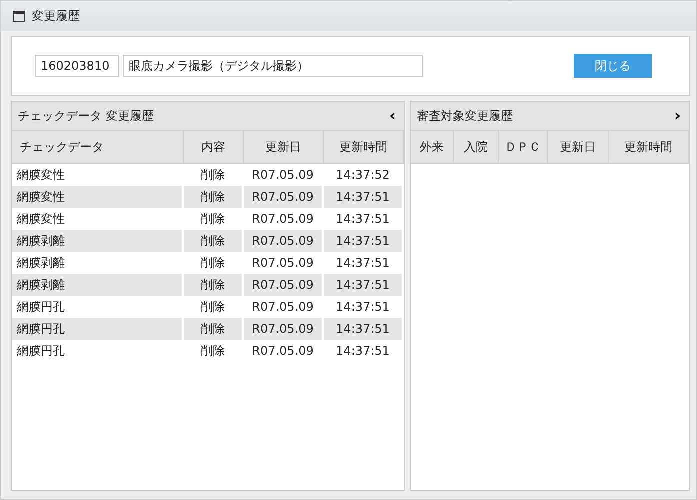 The width and height of the screenshot is (697, 500). Describe the element at coordinates (284, 351) in the screenshot. I see `table-cell: R07.05.09` at that location.